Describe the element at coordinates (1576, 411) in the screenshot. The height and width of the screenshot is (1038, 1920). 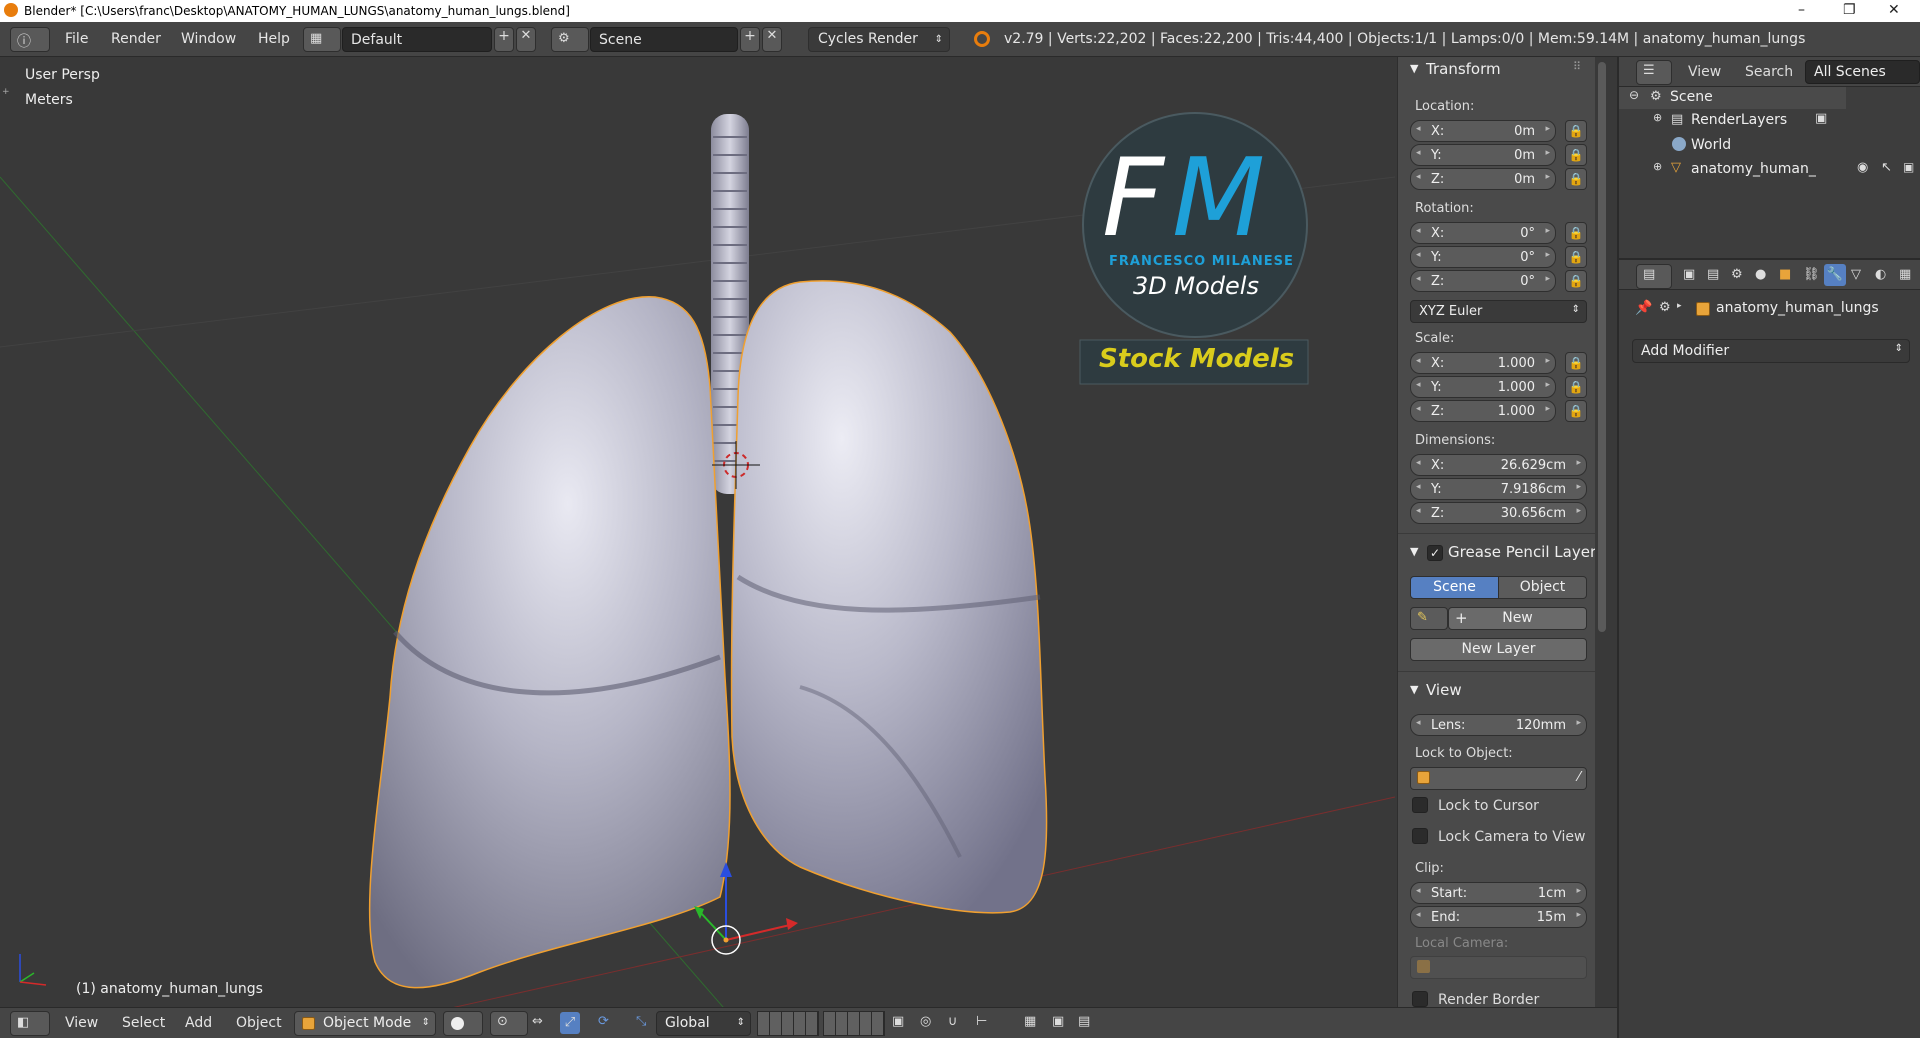
I see `scale-z-lock-icon: 🔒` at that location.